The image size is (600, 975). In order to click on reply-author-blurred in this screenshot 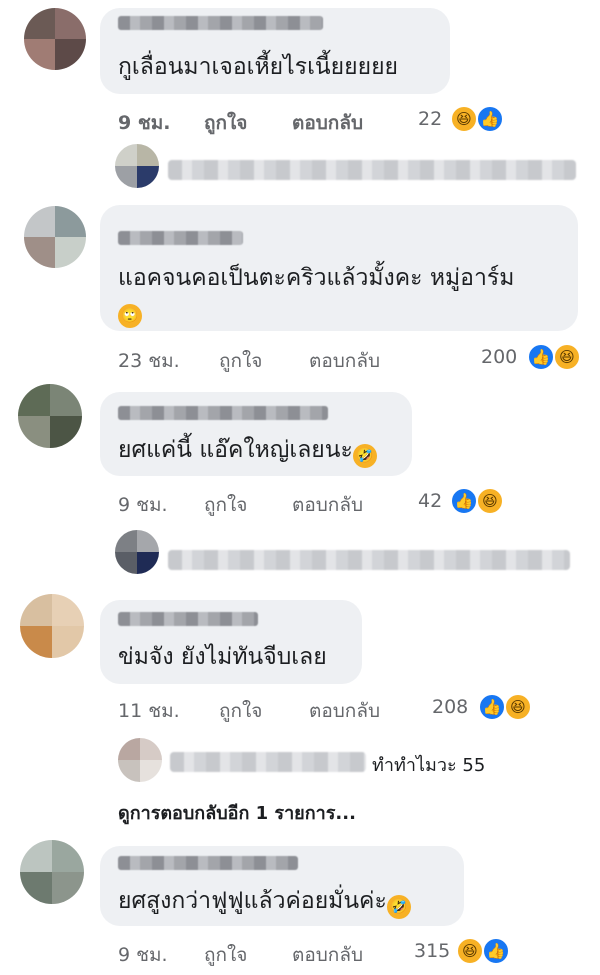, I will do `click(268, 762)`.